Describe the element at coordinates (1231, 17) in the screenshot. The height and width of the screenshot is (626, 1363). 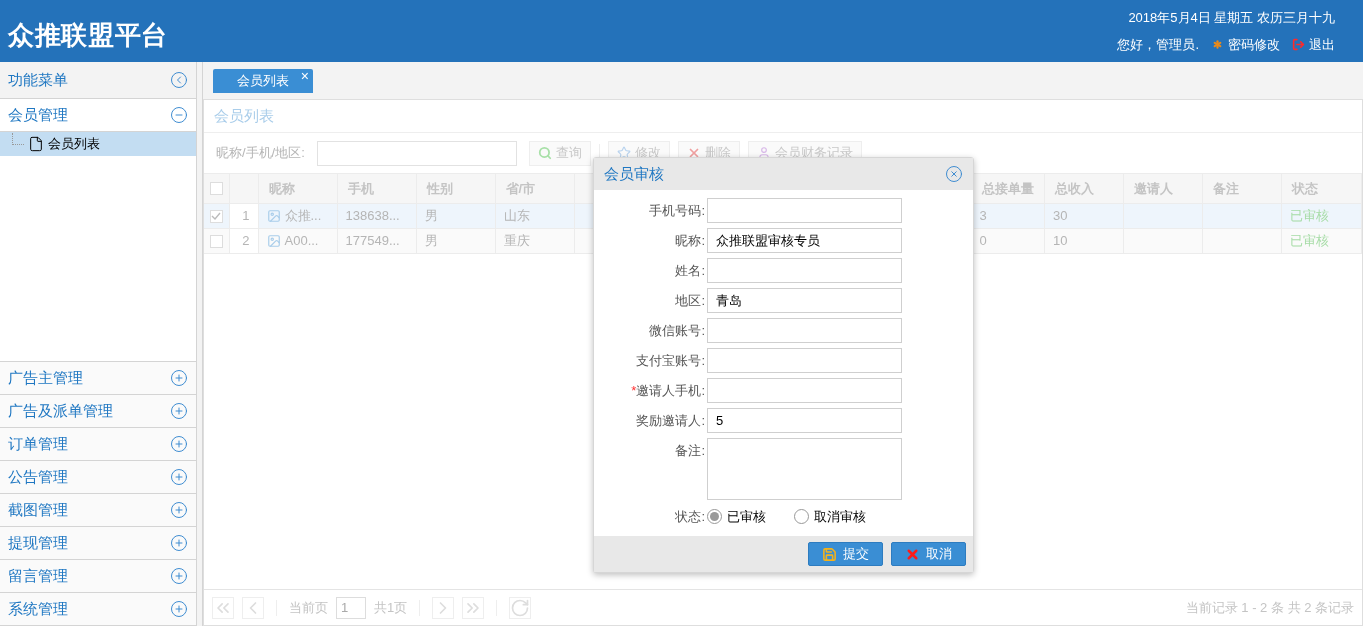
I see `date-text: 2018年5月4日 星期五 农历三月十九` at that location.